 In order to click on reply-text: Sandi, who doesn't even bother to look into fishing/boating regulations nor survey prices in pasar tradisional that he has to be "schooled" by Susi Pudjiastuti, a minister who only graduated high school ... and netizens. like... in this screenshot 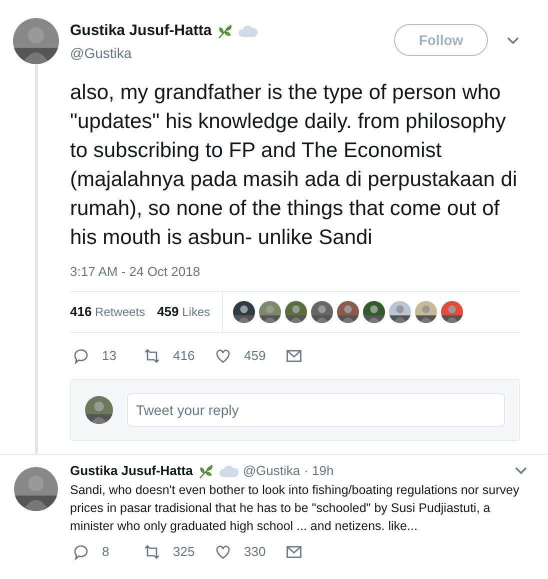, I will do `click(295, 508)`.